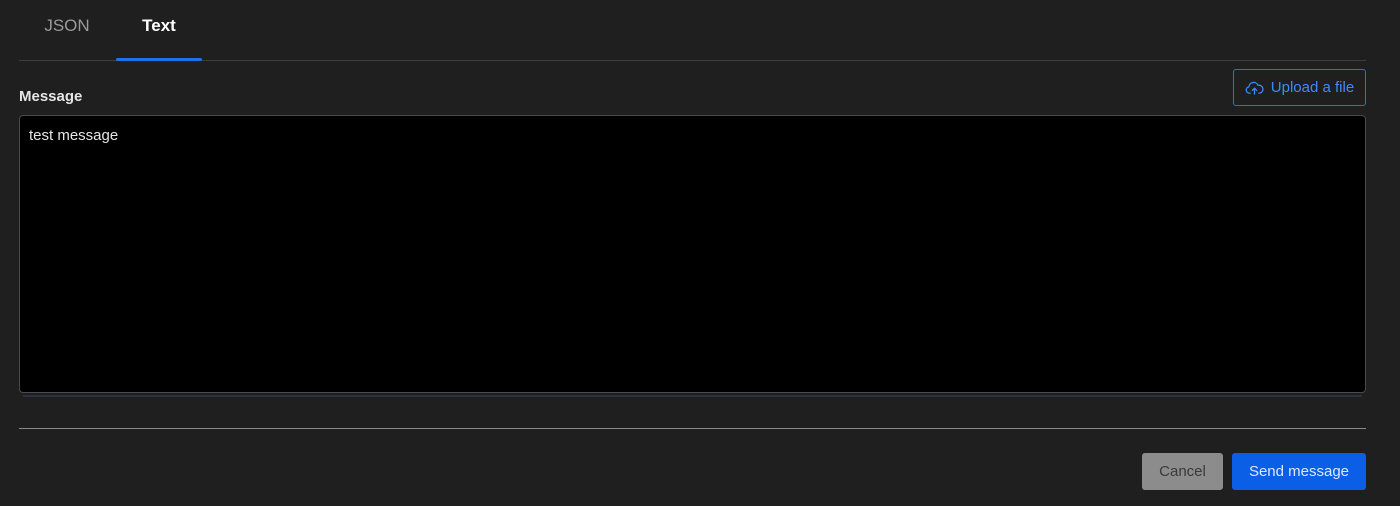 The image size is (1400, 506). Describe the element at coordinates (159, 59) in the screenshot. I see `active-tab-indicator` at that location.